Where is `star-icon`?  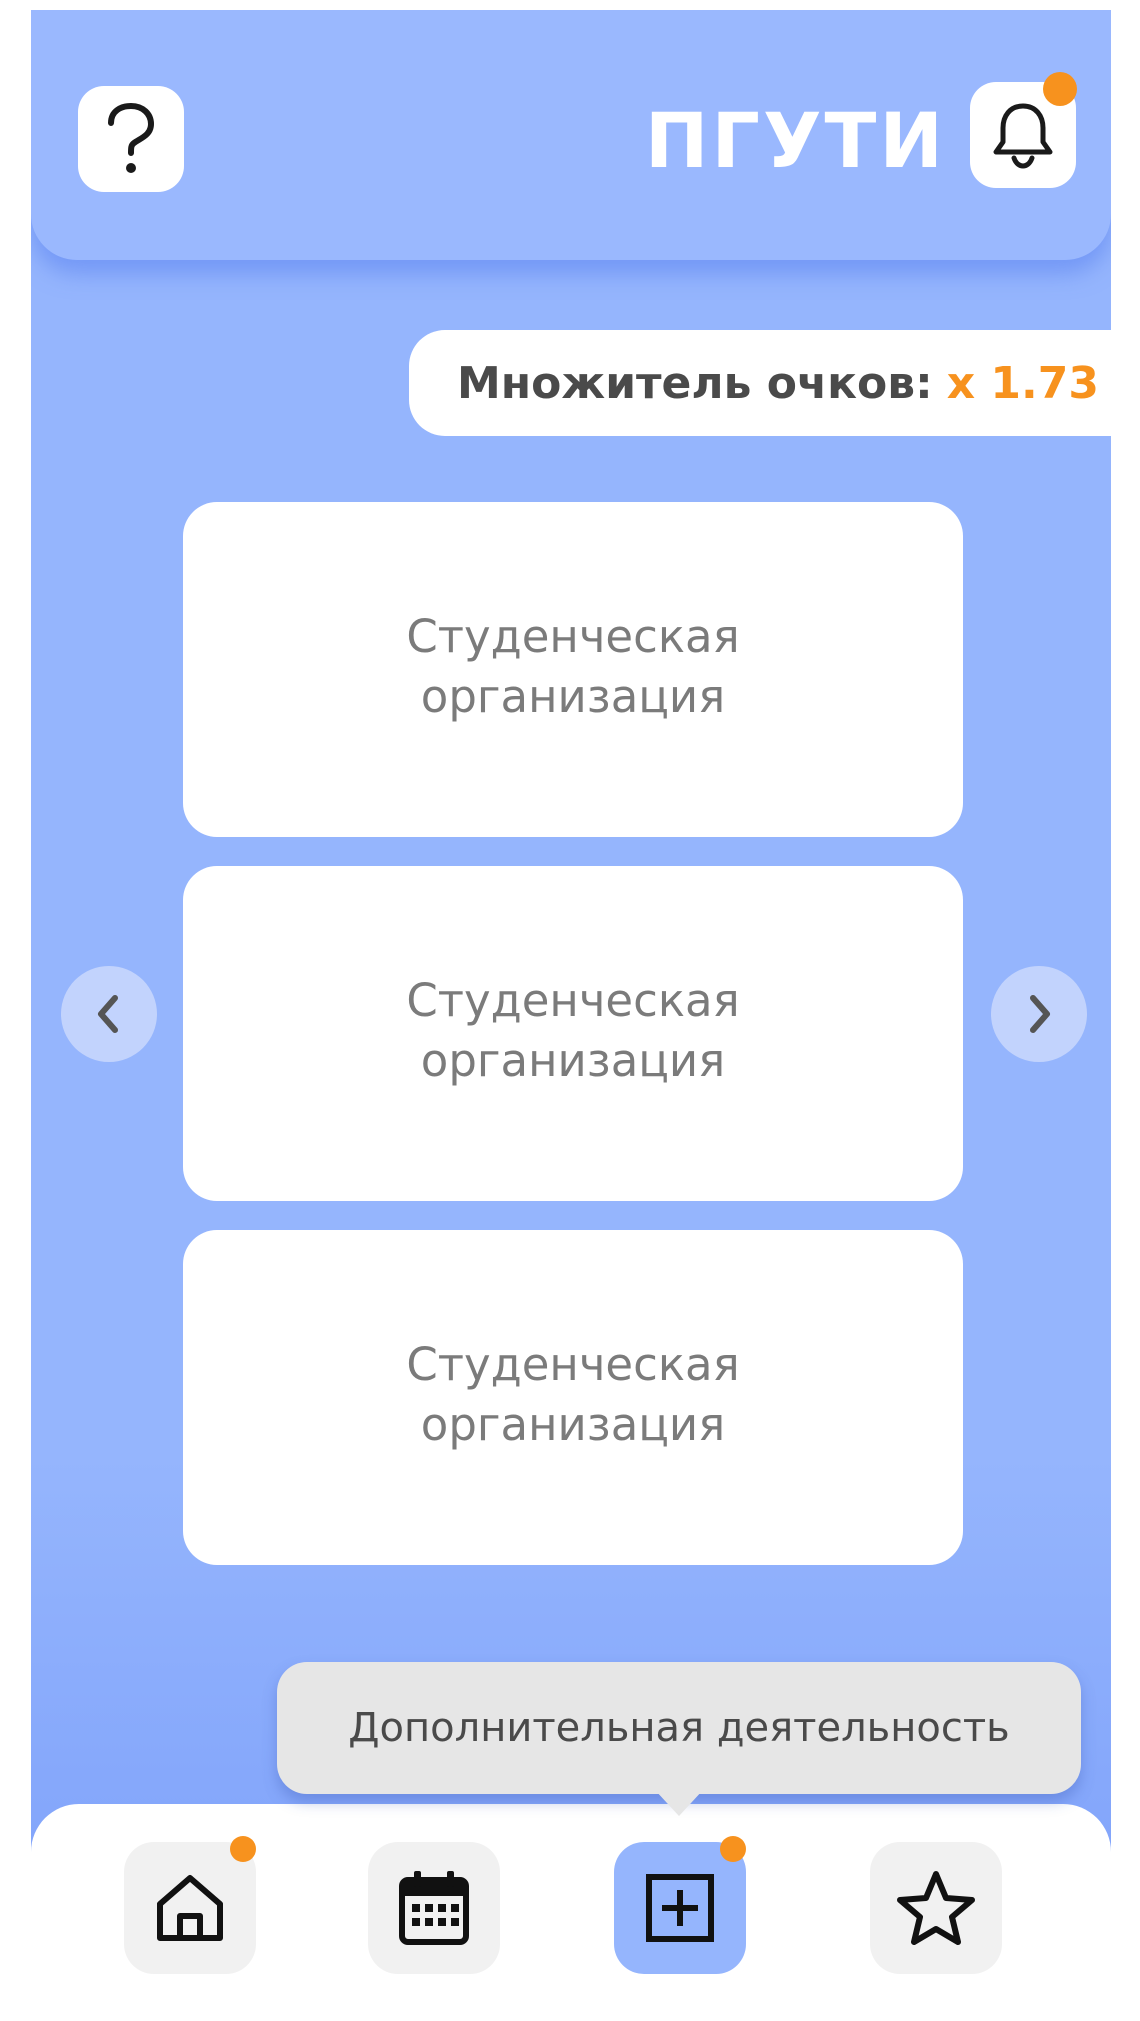 star-icon is located at coordinates (936, 1908).